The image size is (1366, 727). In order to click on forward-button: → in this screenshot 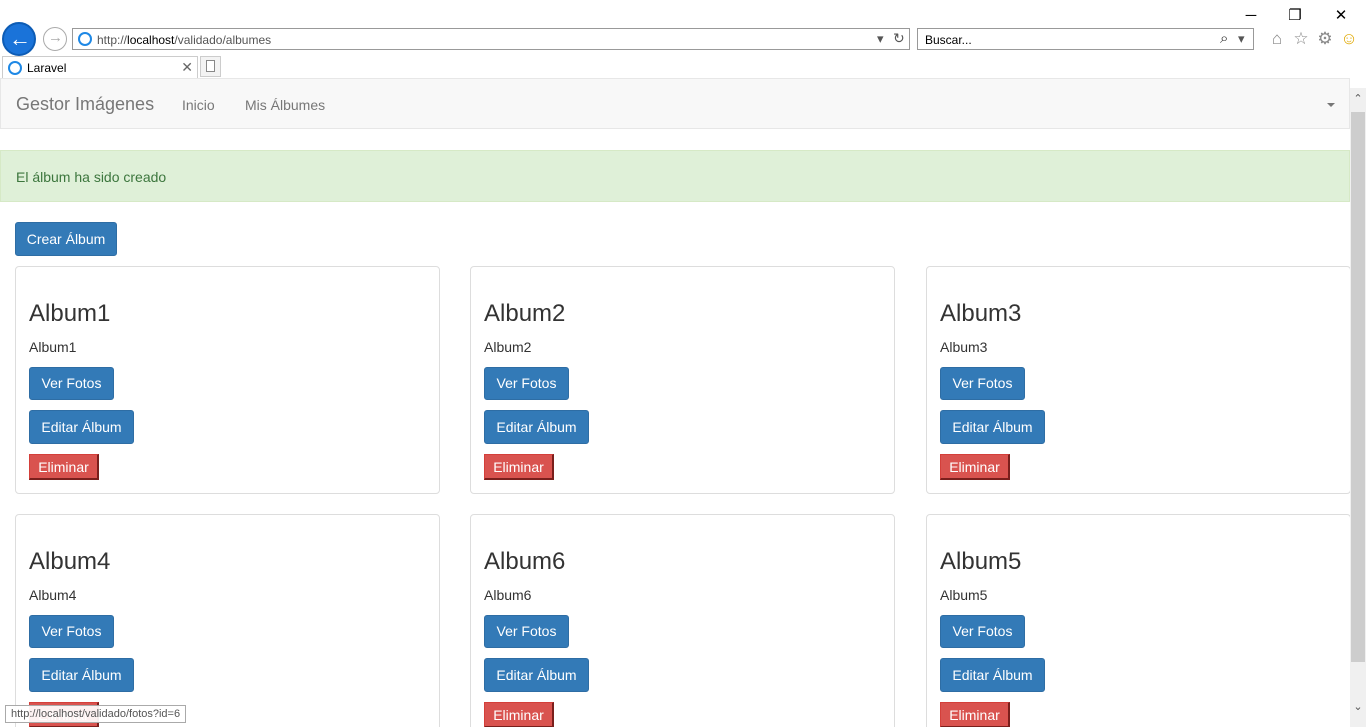, I will do `click(55, 39)`.